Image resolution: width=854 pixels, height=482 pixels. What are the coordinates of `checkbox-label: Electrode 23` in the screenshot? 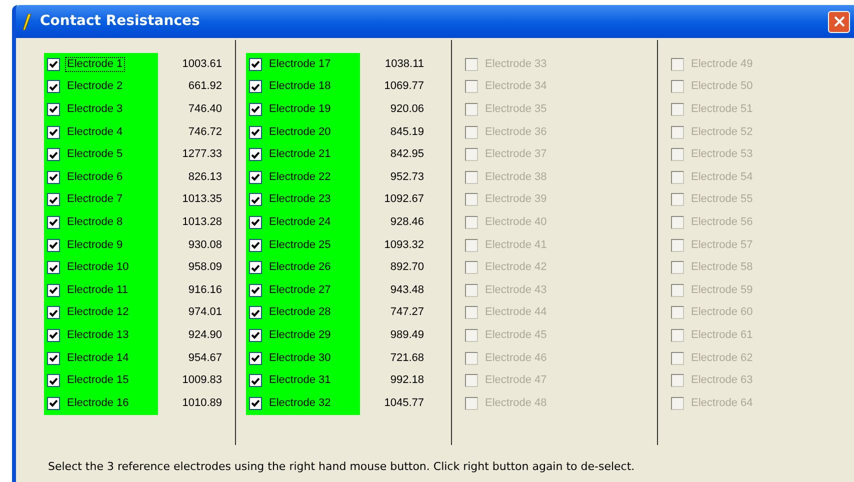 It's located at (300, 200).